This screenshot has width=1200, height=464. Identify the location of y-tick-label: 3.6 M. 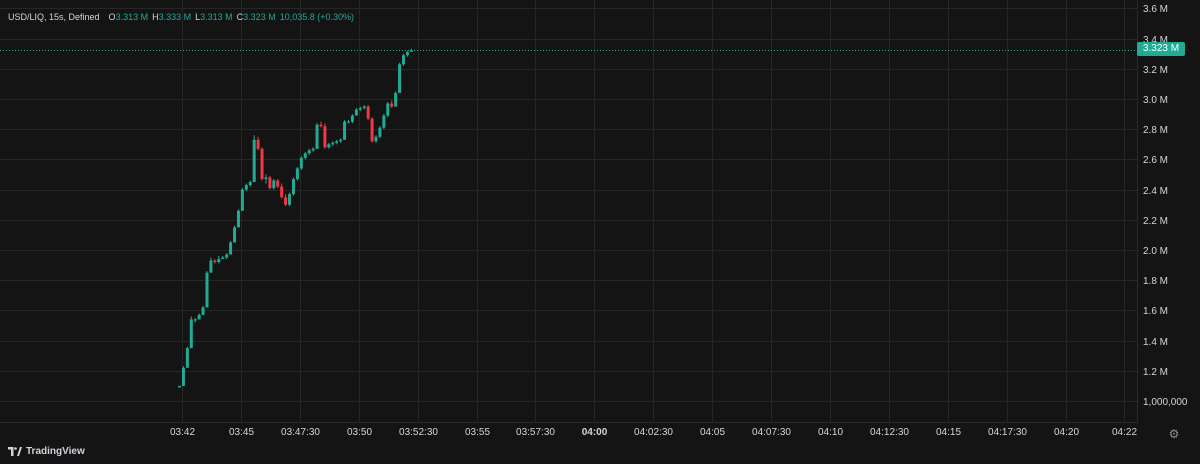
(1155, 9).